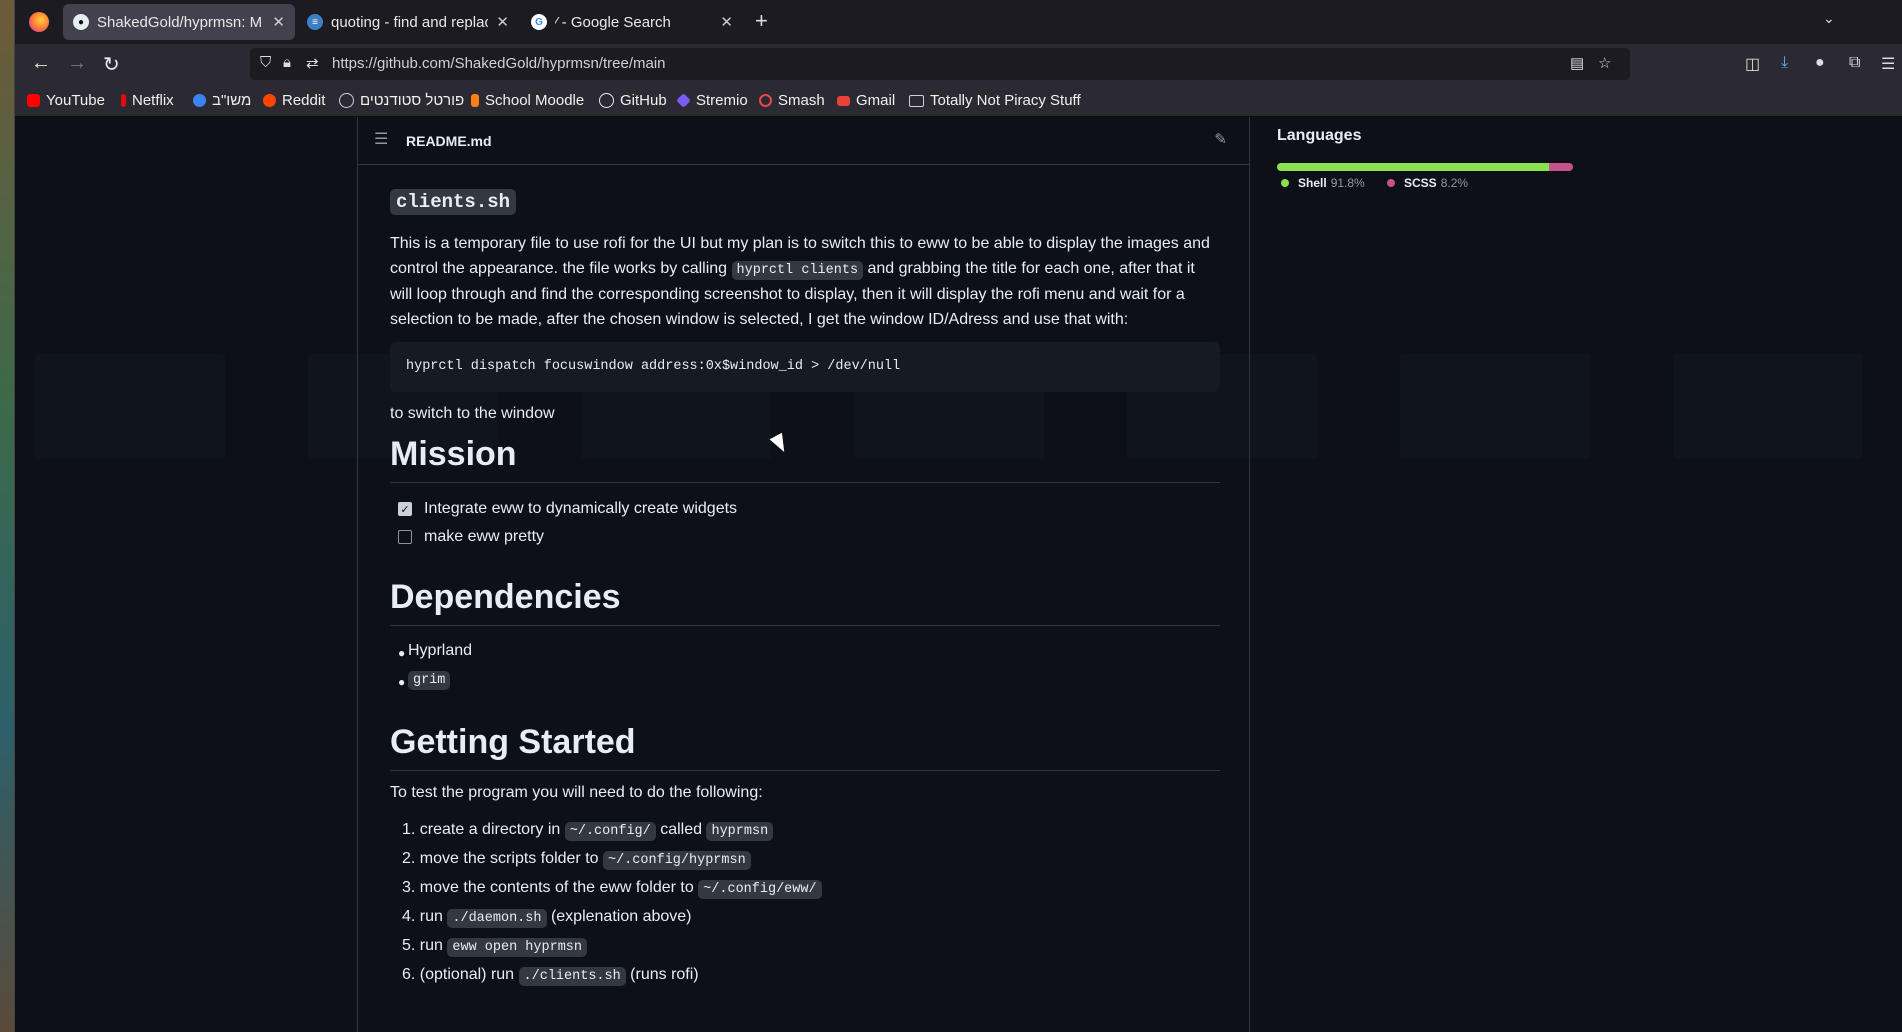 This screenshot has width=1902, height=1032. I want to click on bookmark-github: GitHub, so click(633, 100).